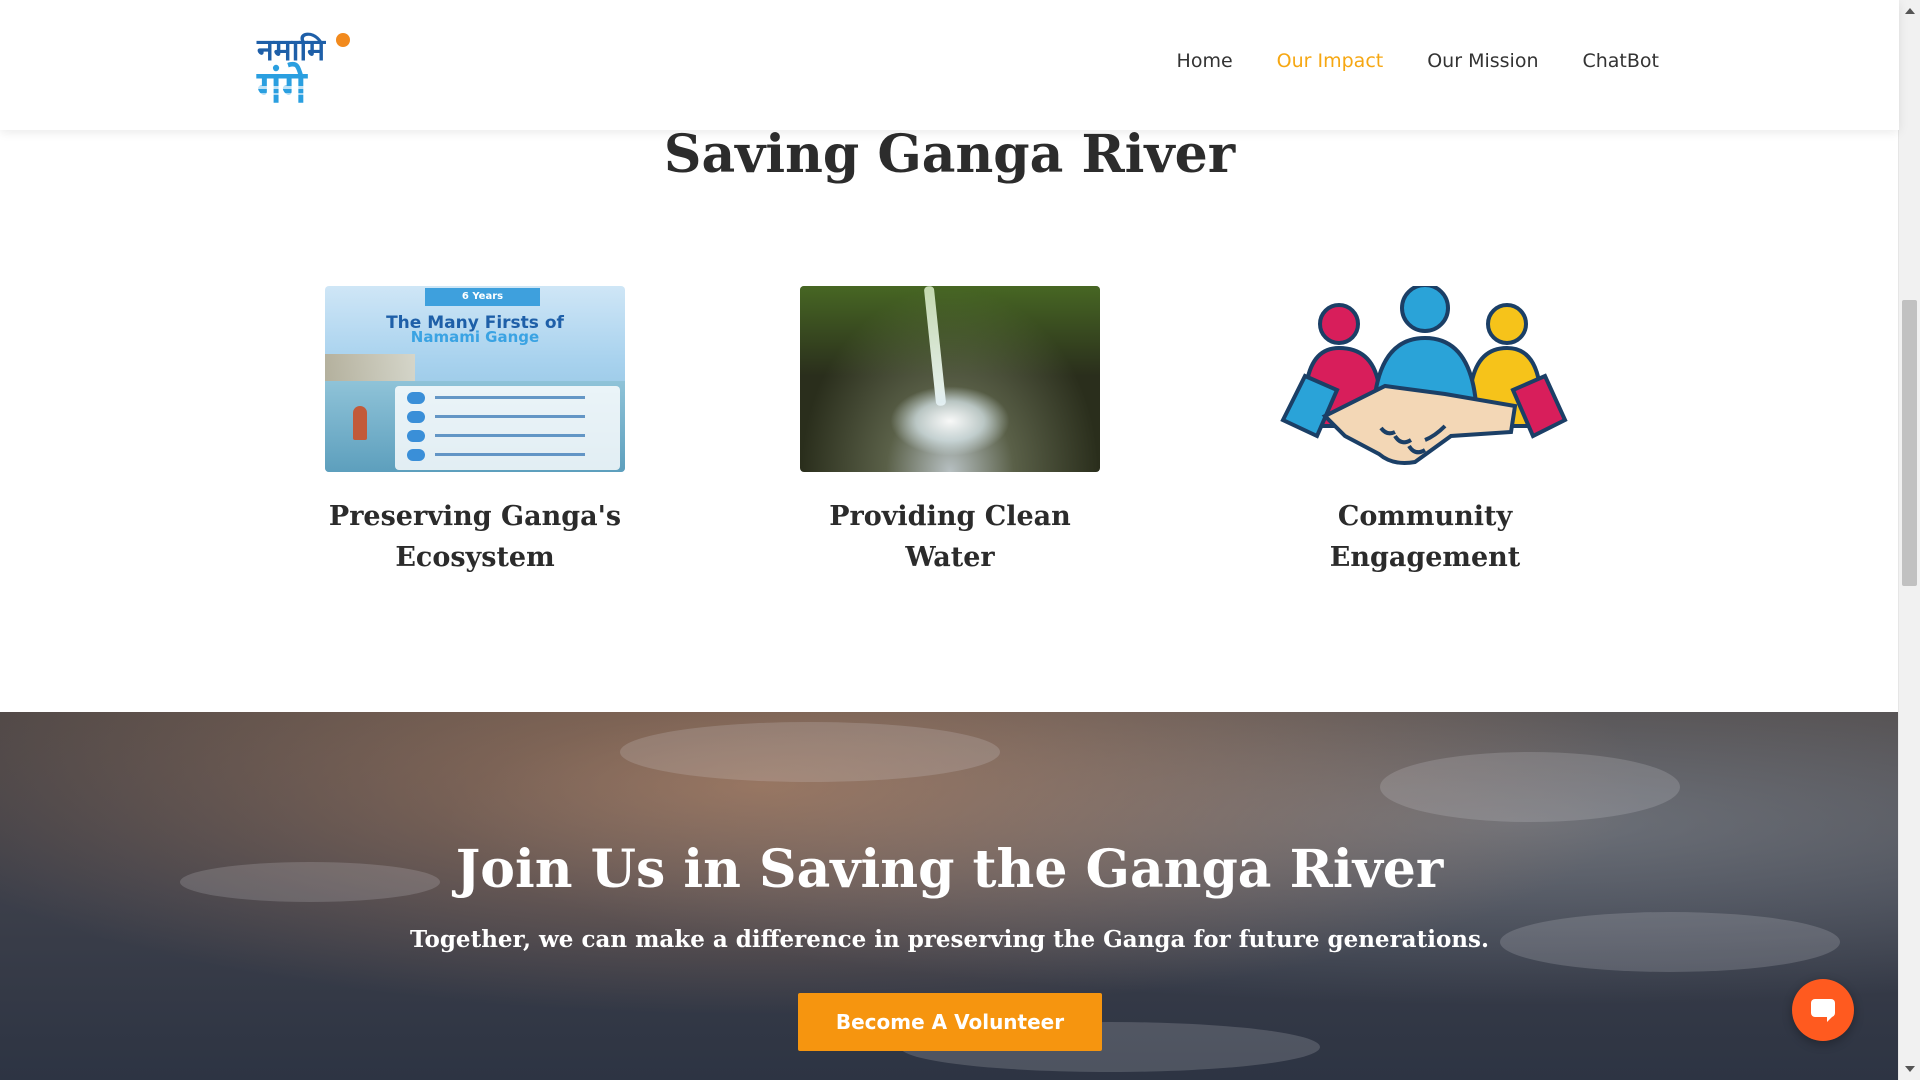  I want to click on nav-chatbot: ChatBot, so click(1620, 61).